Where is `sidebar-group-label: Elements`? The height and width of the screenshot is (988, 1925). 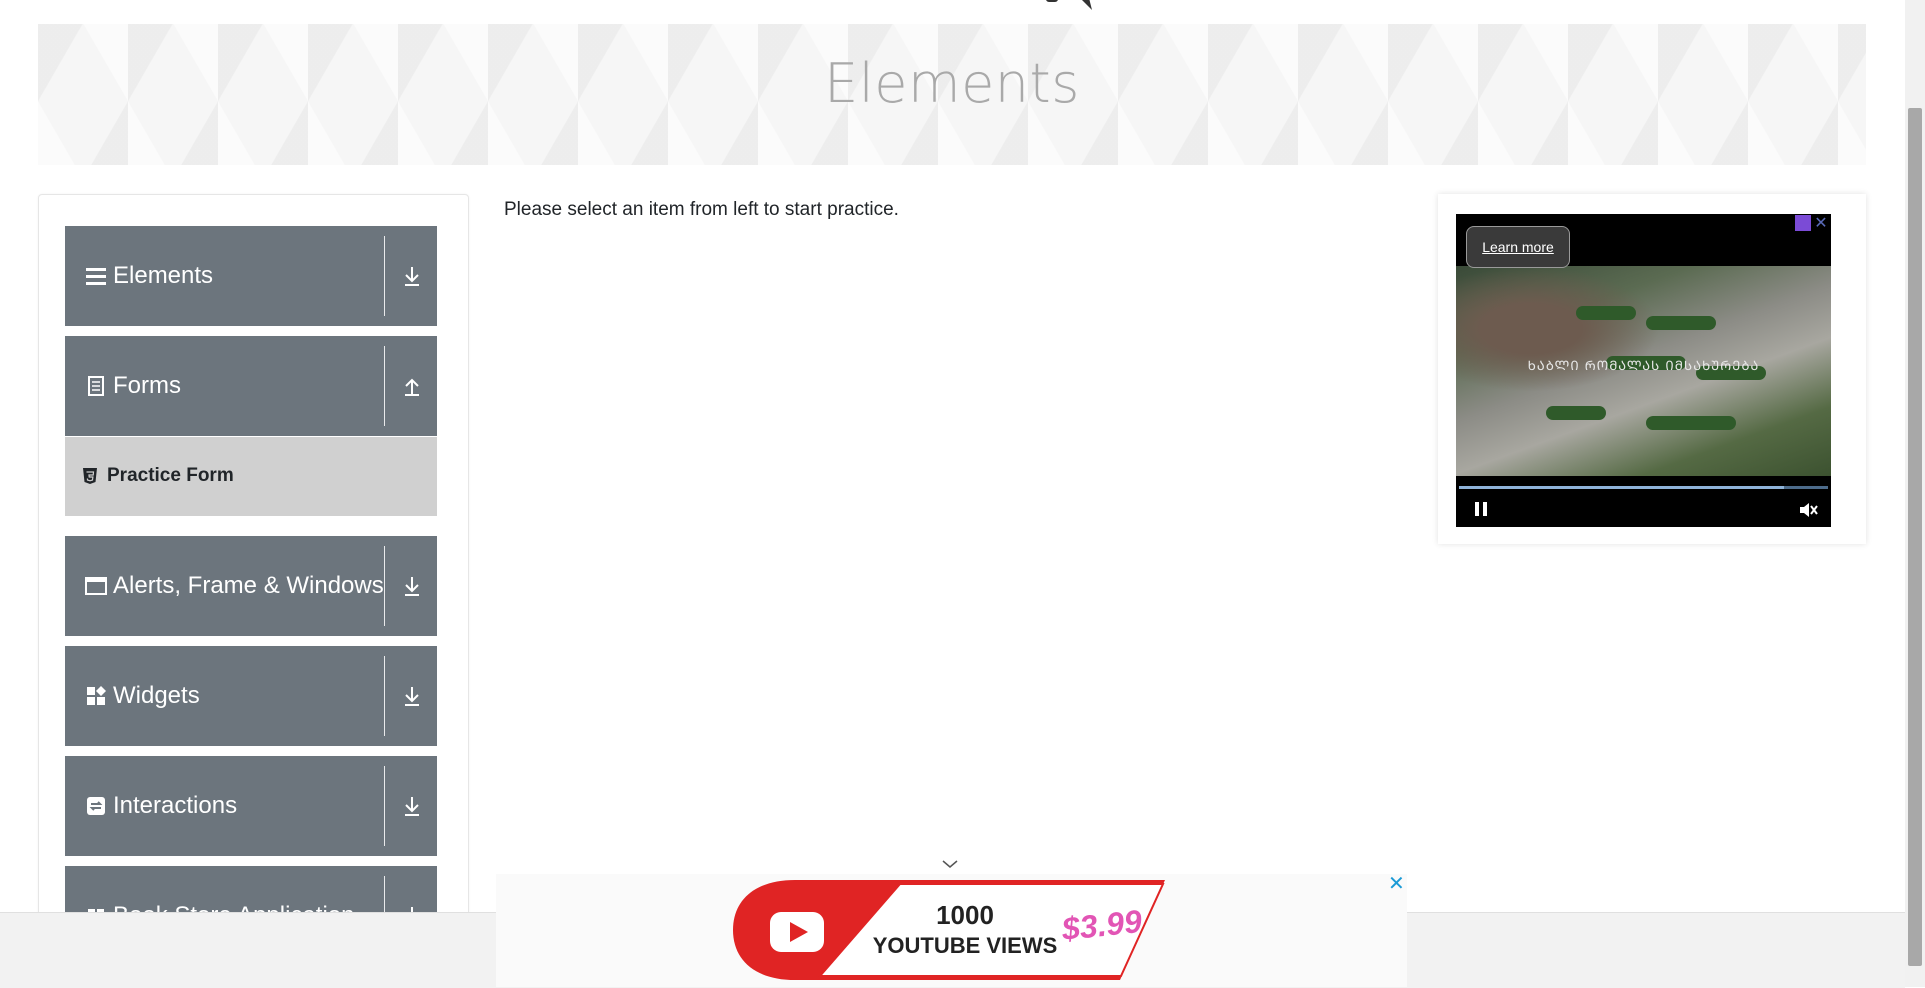
sidebar-group-label: Elements is located at coordinates (163, 275).